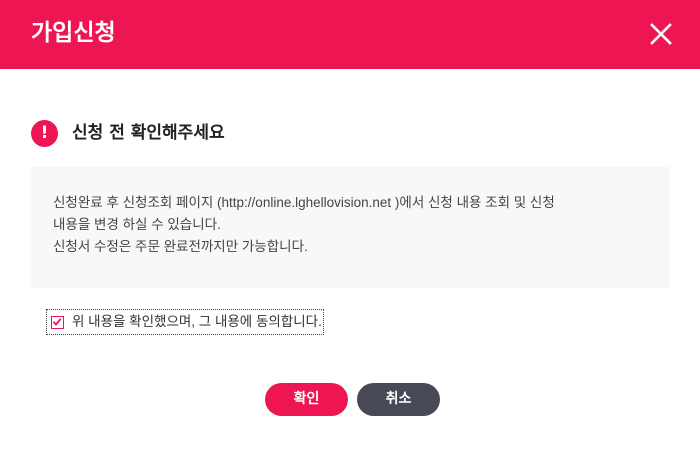 The height and width of the screenshot is (467, 700). I want to click on info-line: 내용을 변경 하실 수 있습니다., so click(137, 224).